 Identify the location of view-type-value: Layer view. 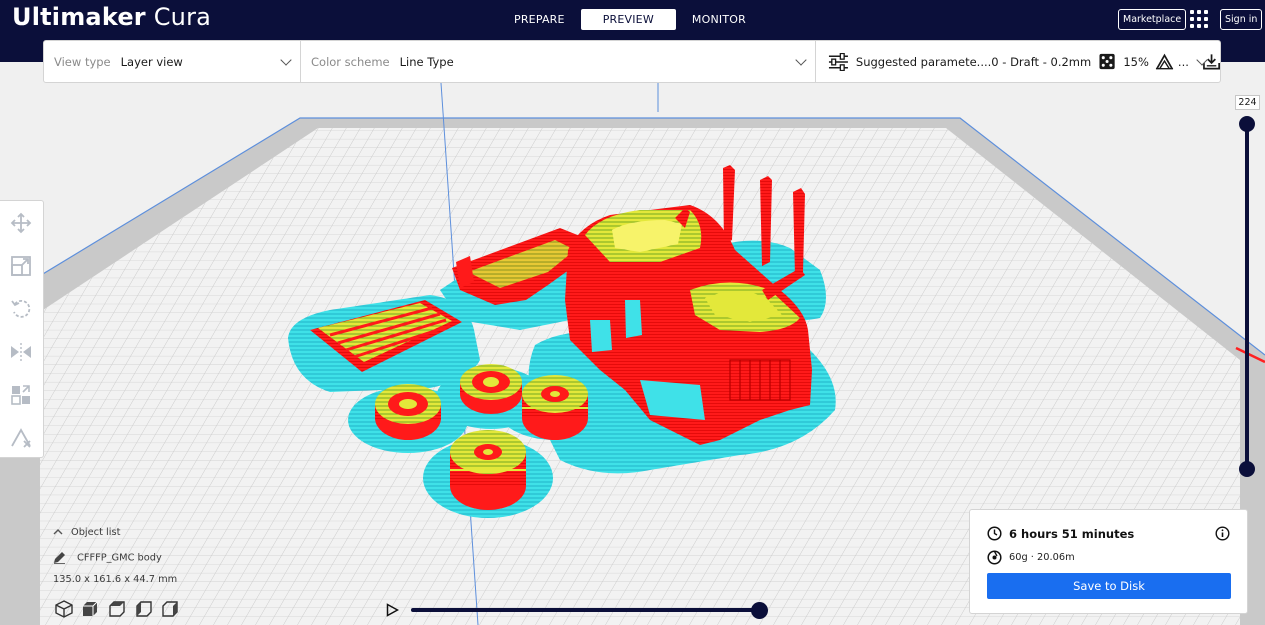
(151, 61).